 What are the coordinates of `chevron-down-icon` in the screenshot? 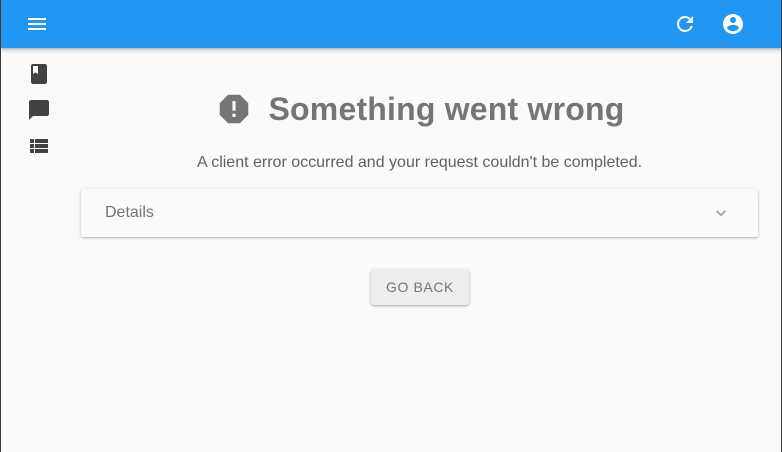 It's located at (721, 213).